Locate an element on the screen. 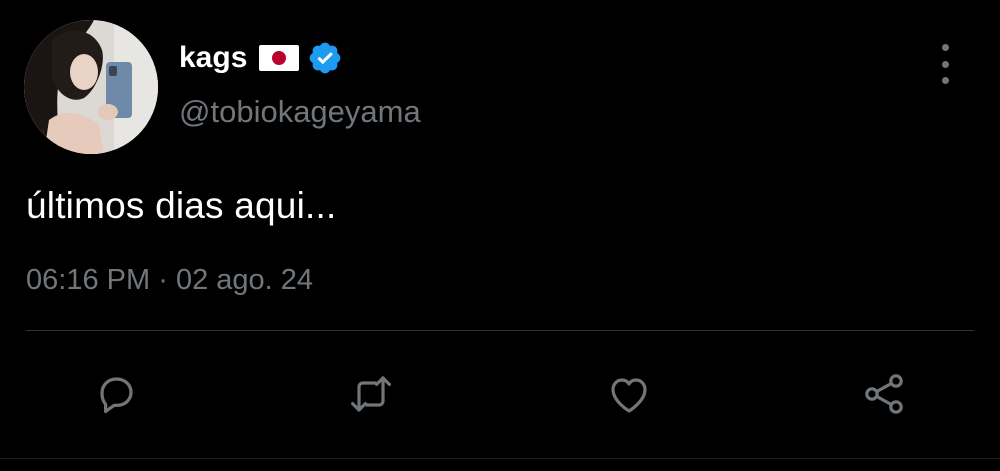 This screenshot has width=1000, height=471. author-name-row: kags is located at coordinates (261, 58).